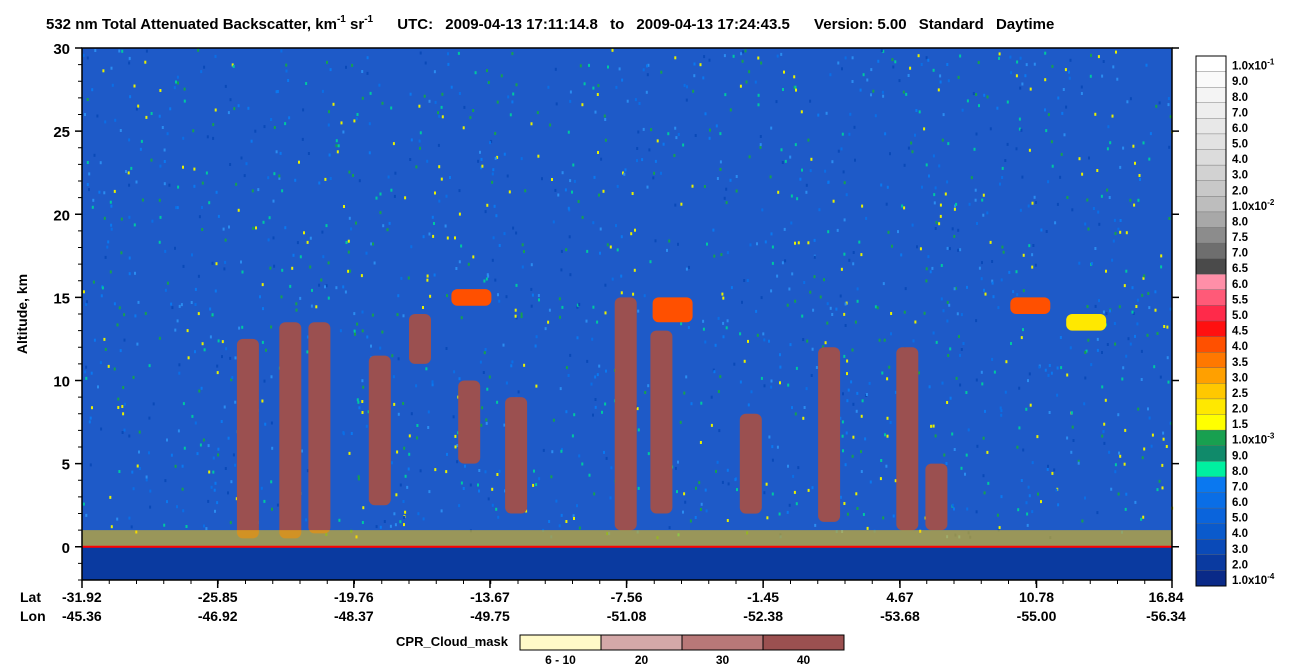  What do you see at coordinates (763, 616) in the screenshot?
I see `lon-tick-label: -52.38` at bounding box center [763, 616].